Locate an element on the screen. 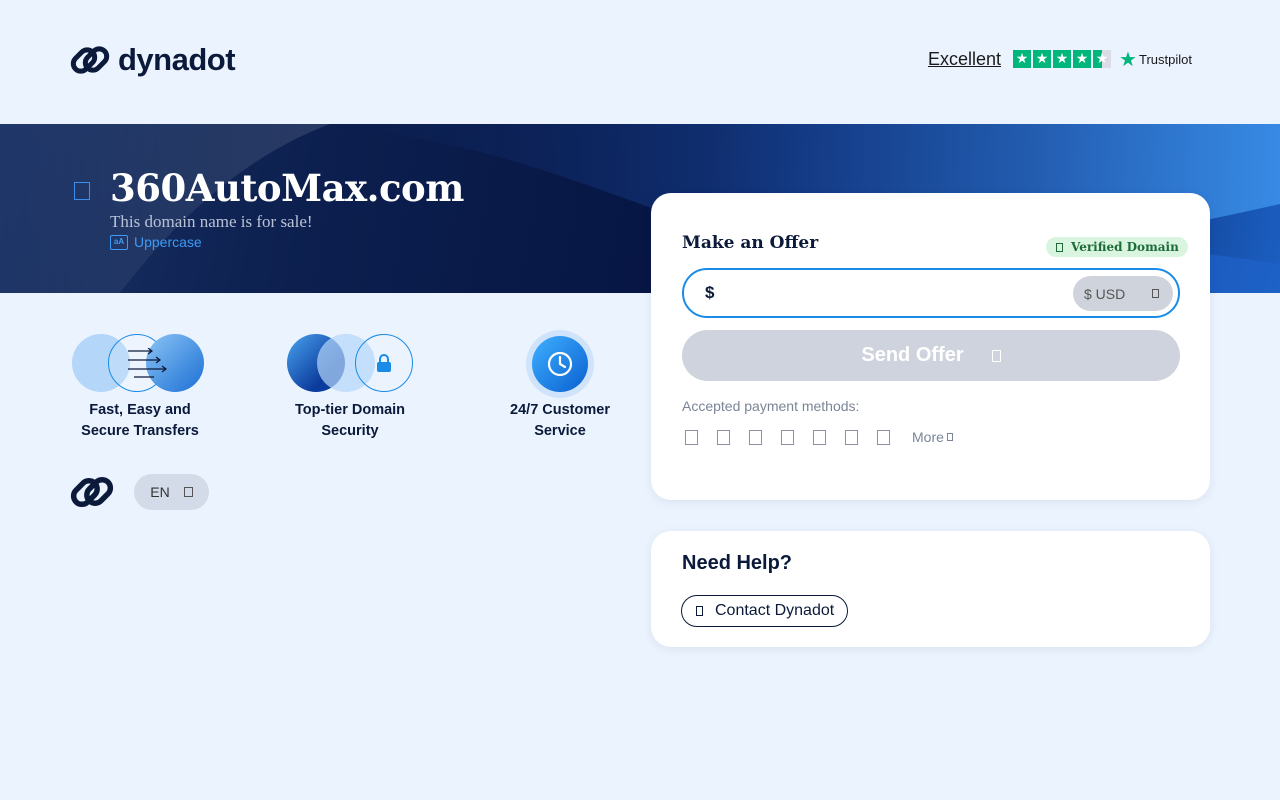 The image size is (1280, 800). dynadot-logo: dynadot is located at coordinates (153, 60).